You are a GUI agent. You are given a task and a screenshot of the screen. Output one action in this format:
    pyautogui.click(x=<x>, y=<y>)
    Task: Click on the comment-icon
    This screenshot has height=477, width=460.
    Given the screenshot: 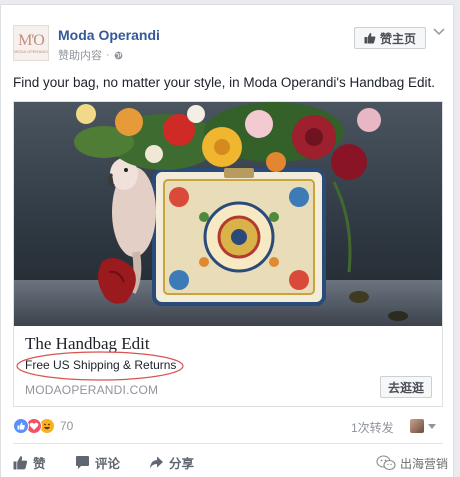 What is the action you would take?
    pyautogui.click(x=82, y=462)
    